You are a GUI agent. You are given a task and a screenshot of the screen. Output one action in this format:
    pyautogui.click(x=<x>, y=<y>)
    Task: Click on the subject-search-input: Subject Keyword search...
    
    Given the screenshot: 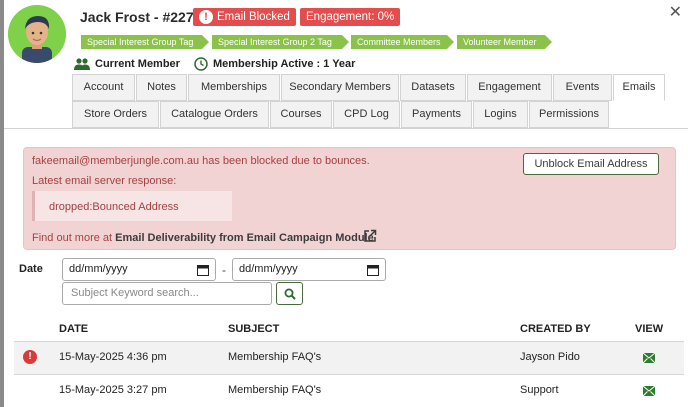 What is the action you would take?
    pyautogui.click(x=167, y=293)
    